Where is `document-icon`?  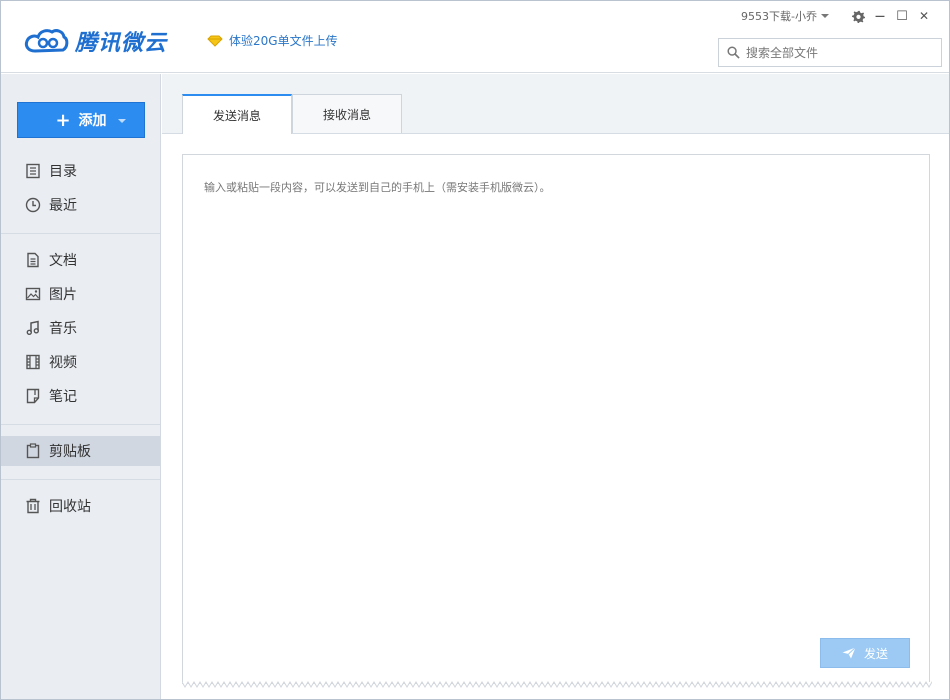
document-icon is located at coordinates (33, 260).